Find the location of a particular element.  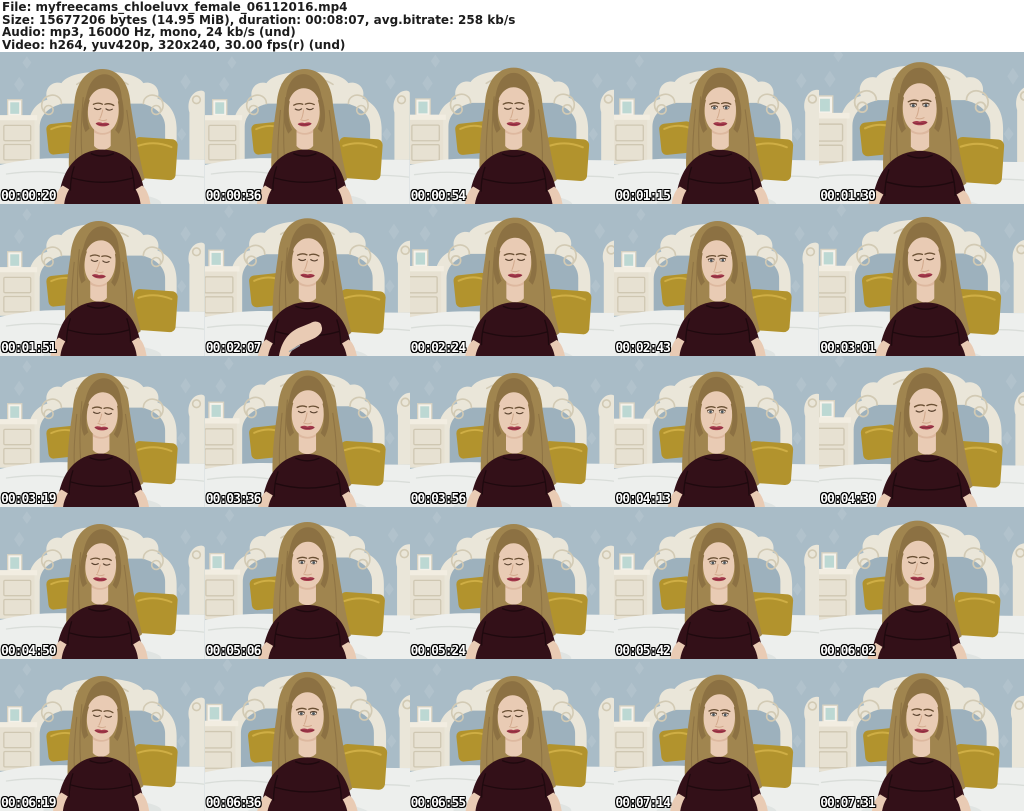

timestamp-label: 00:04:30 is located at coordinates (848, 500).